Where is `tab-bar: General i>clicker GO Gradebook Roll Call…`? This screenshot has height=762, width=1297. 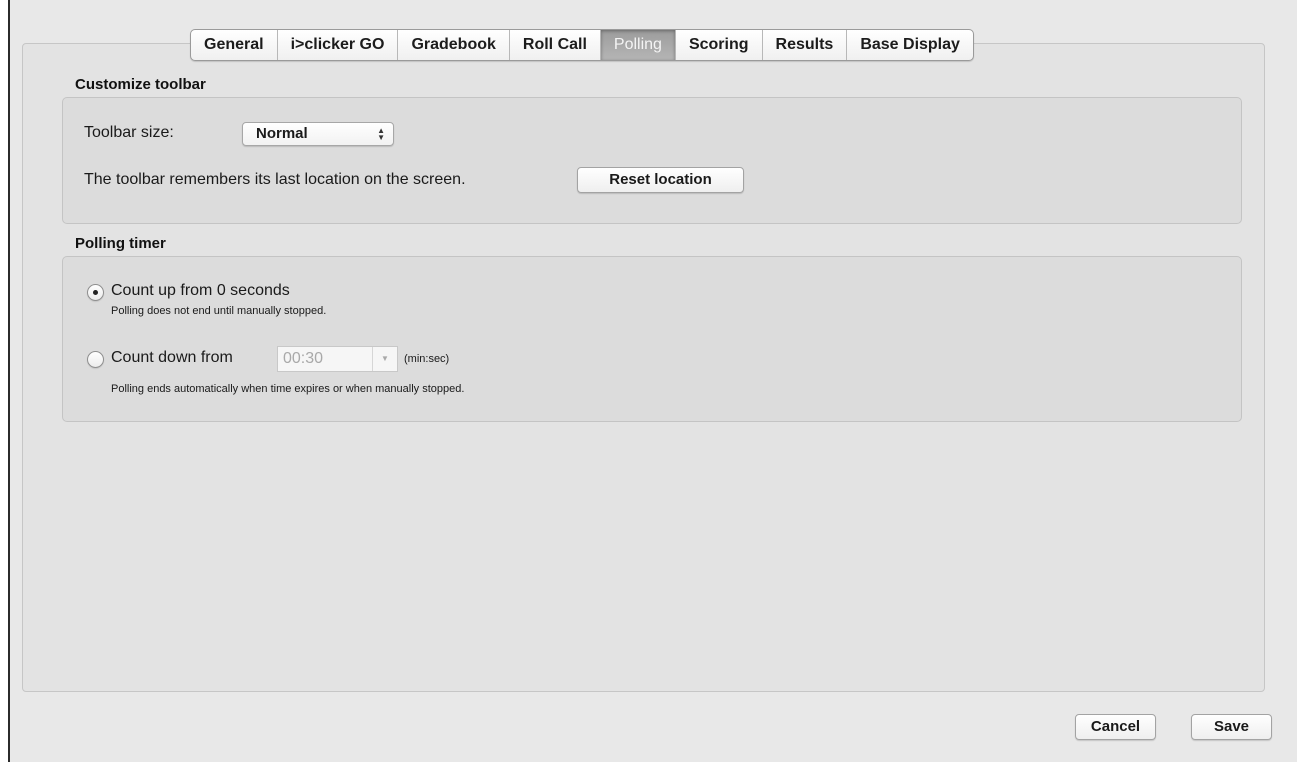 tab-bar: General i>clicker GO Gradebook Roll Call… is located at coordinates (582, 45).